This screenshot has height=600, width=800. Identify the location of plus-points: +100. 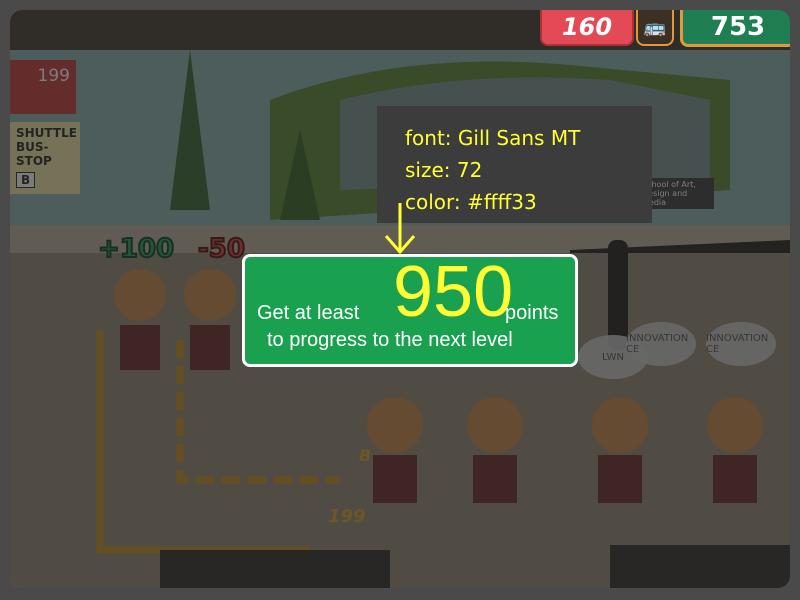
(136, 249).